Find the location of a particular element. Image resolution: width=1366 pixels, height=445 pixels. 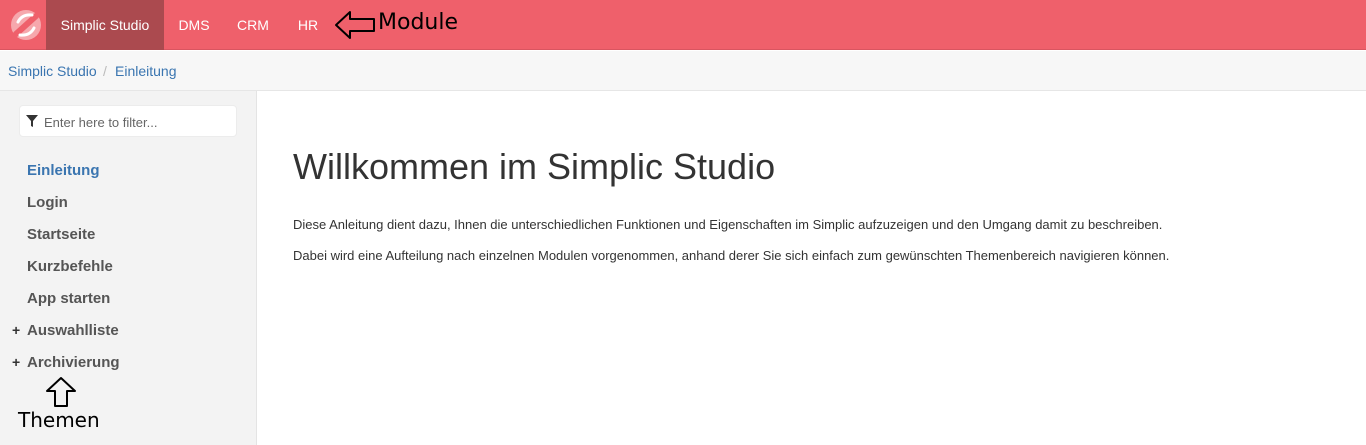

themen-annotation-label: Themen is located at coordinates (59, 420).